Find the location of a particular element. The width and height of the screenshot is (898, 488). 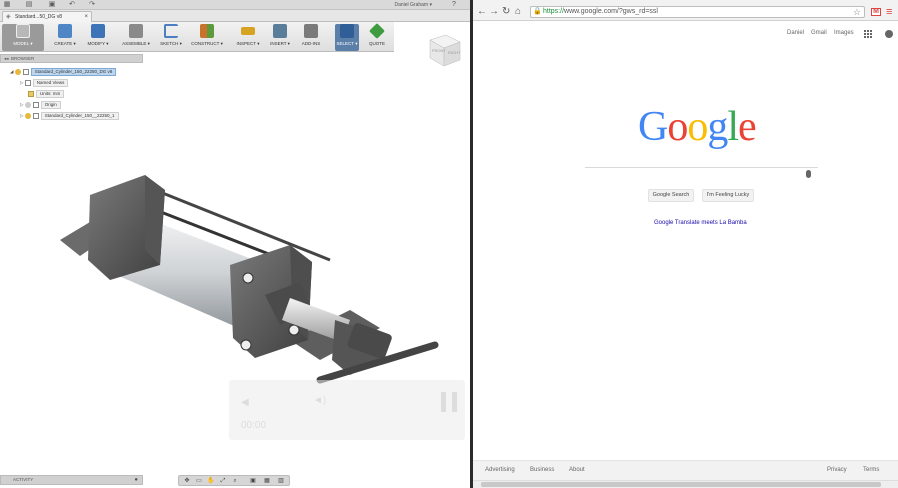

logo-letter: G is located at coordinates (653, 127).